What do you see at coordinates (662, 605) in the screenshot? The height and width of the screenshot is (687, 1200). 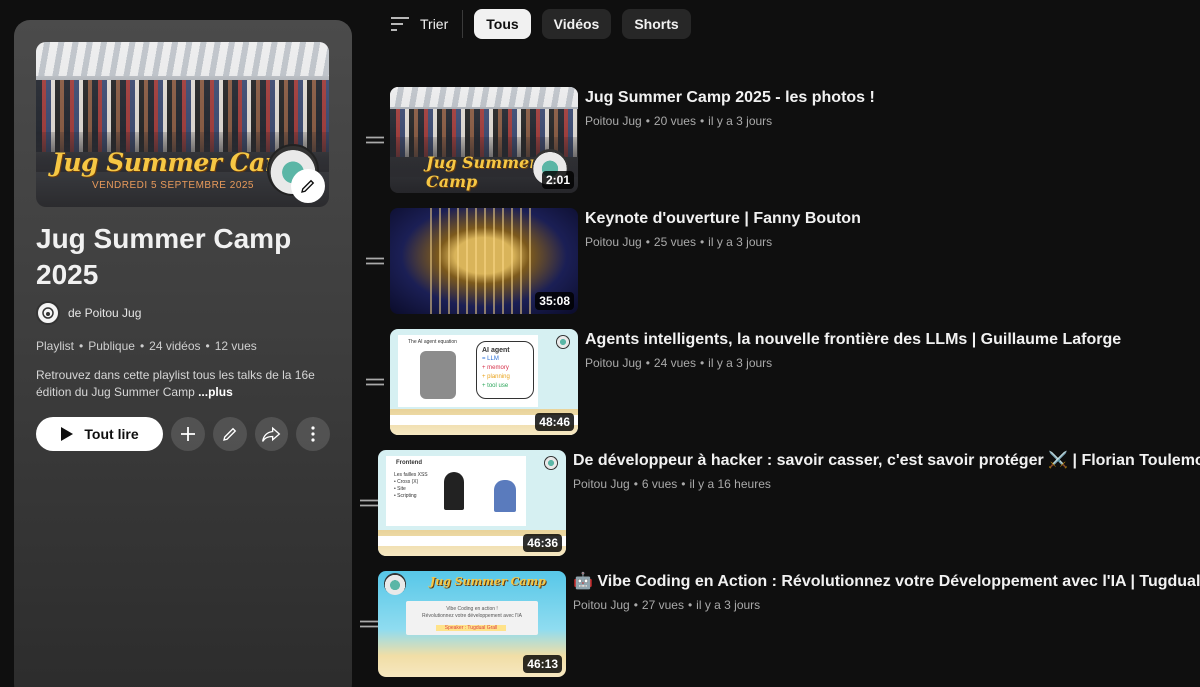 I see `video-views: 27 vues` at bounding box center [662, 605].